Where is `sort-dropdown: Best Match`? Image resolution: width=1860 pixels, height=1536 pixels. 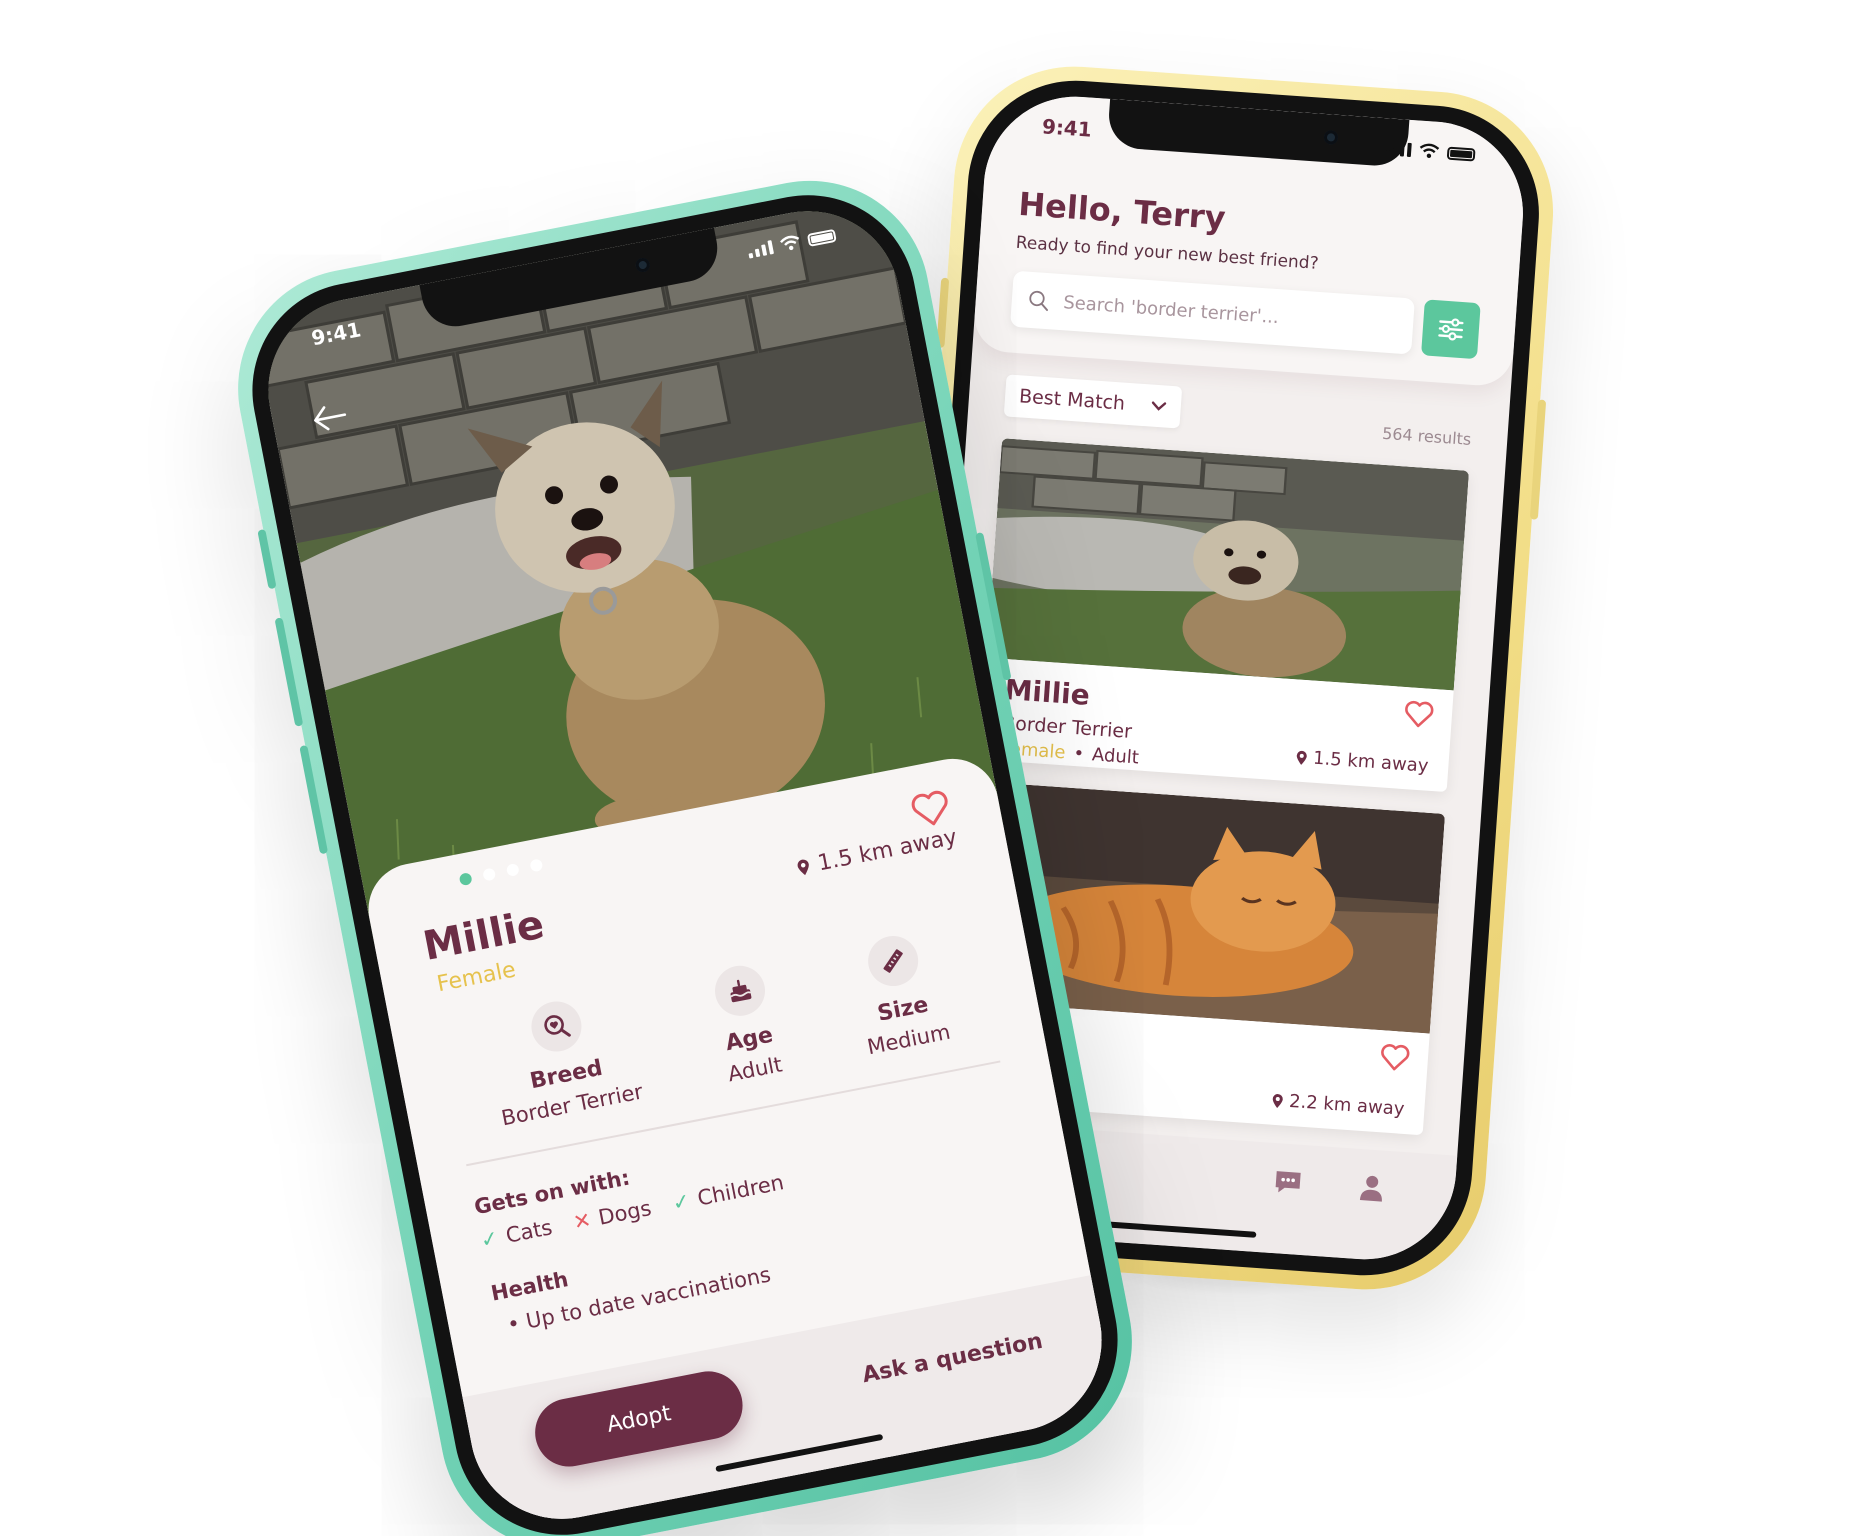
sort-dropdown: Best Match is located at coordinates (1093, 401).